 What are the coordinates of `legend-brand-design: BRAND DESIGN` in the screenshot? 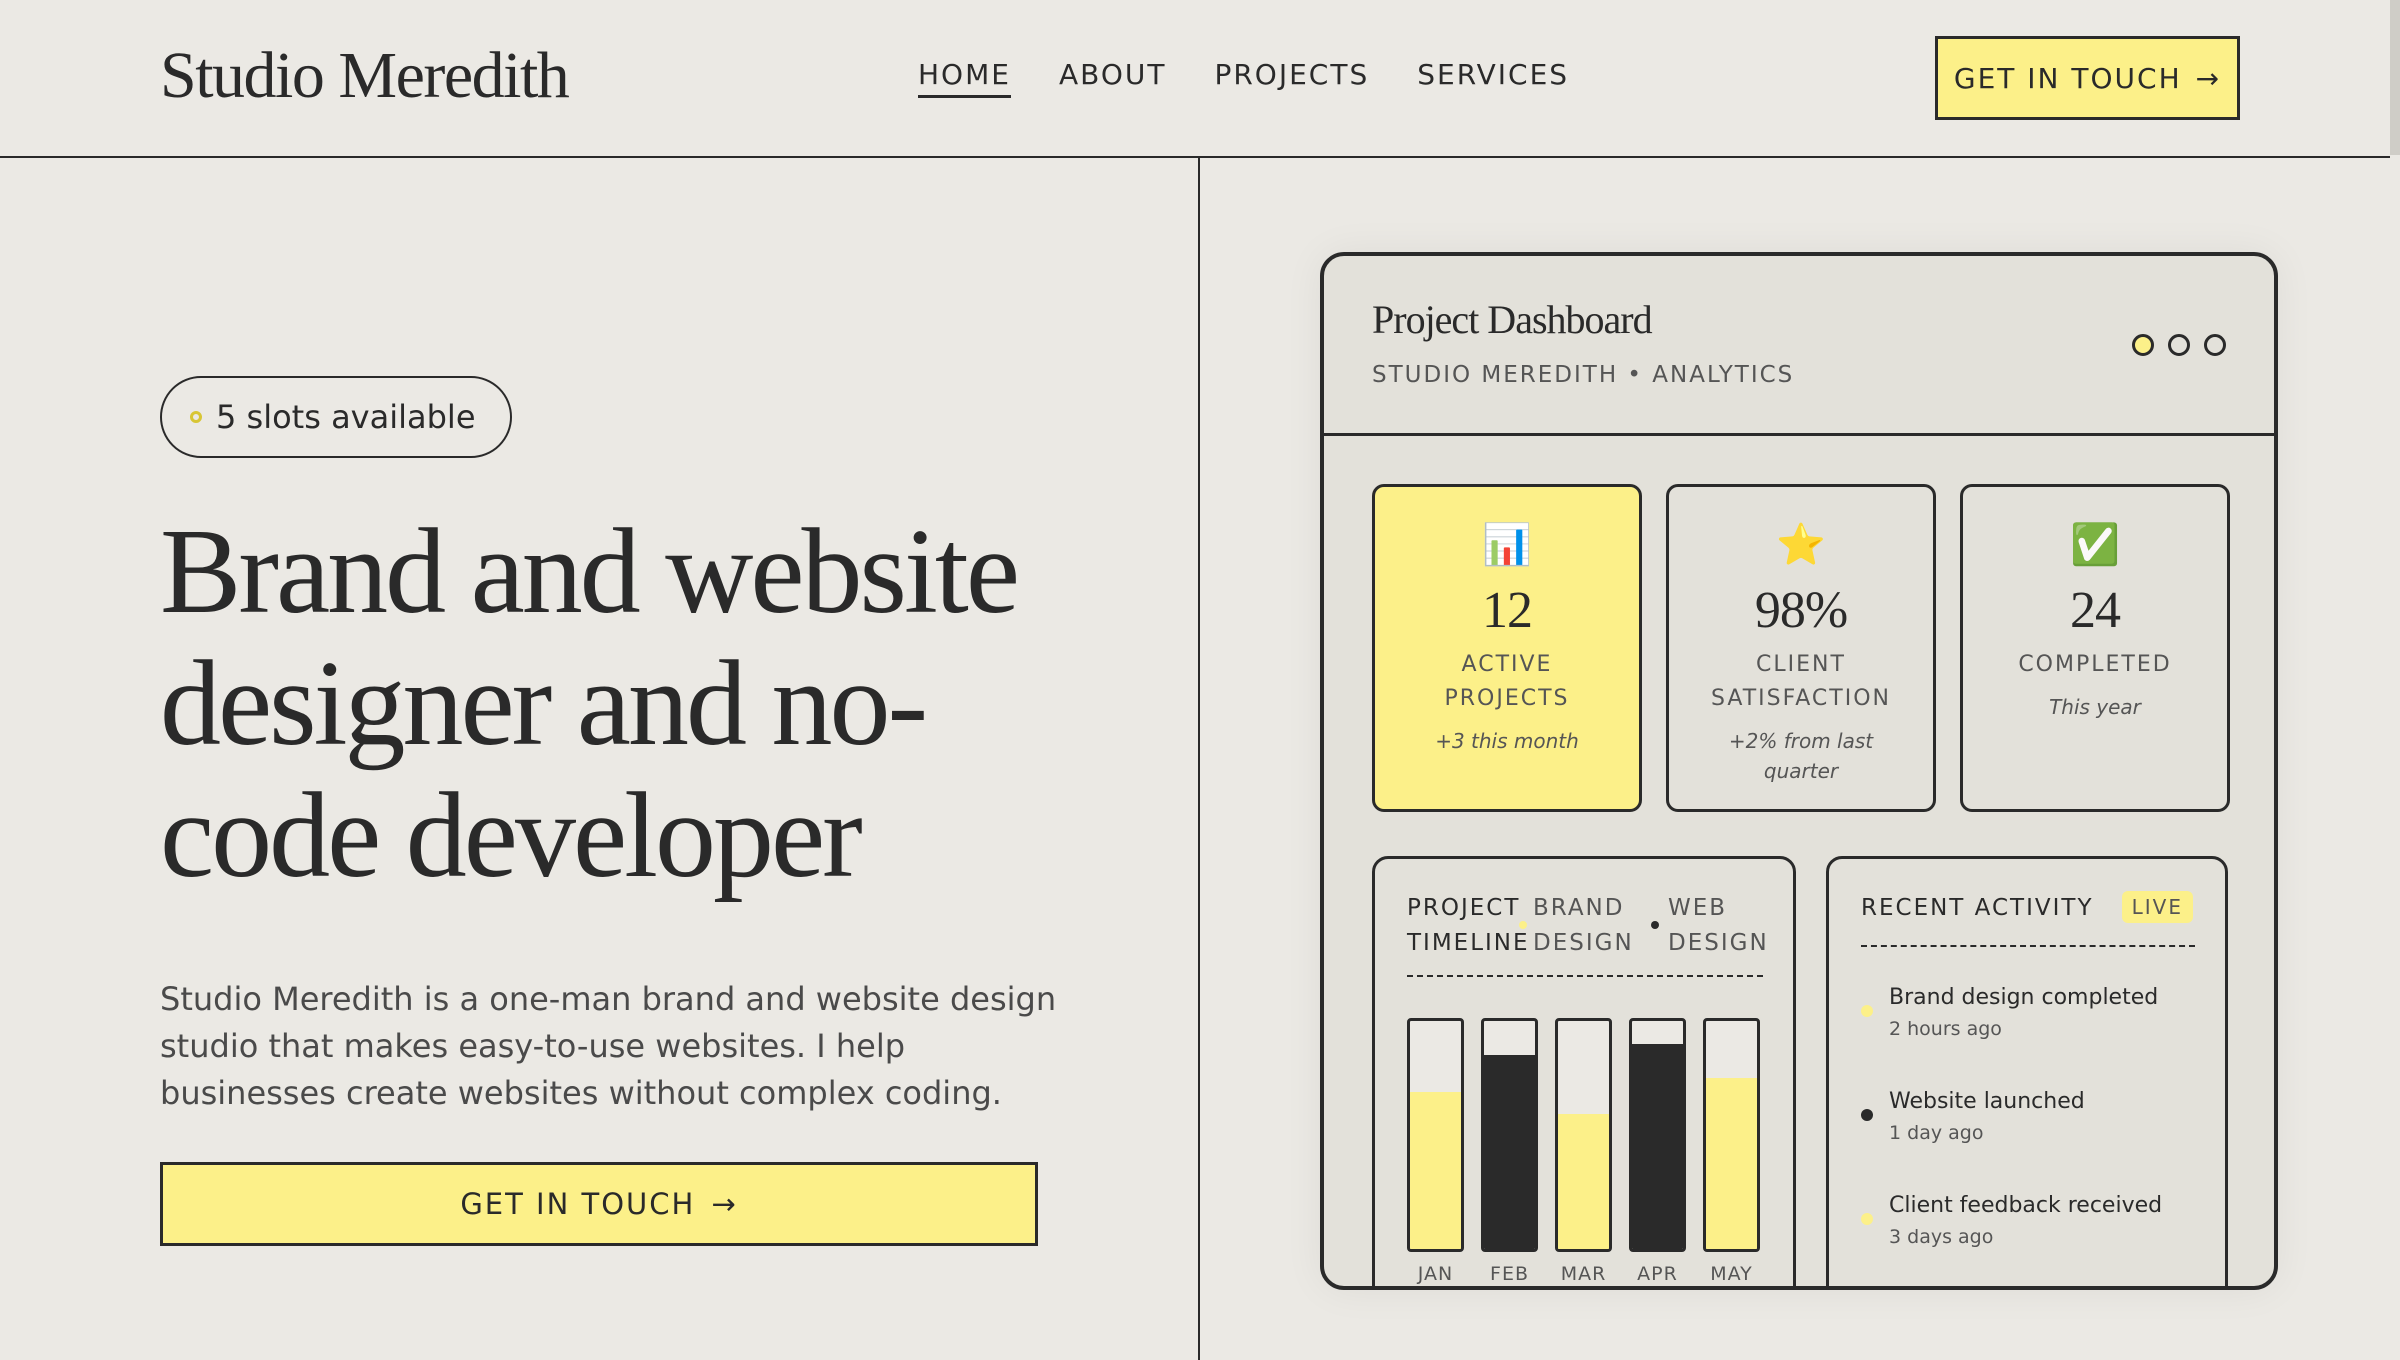 It's located at (1583, 925).